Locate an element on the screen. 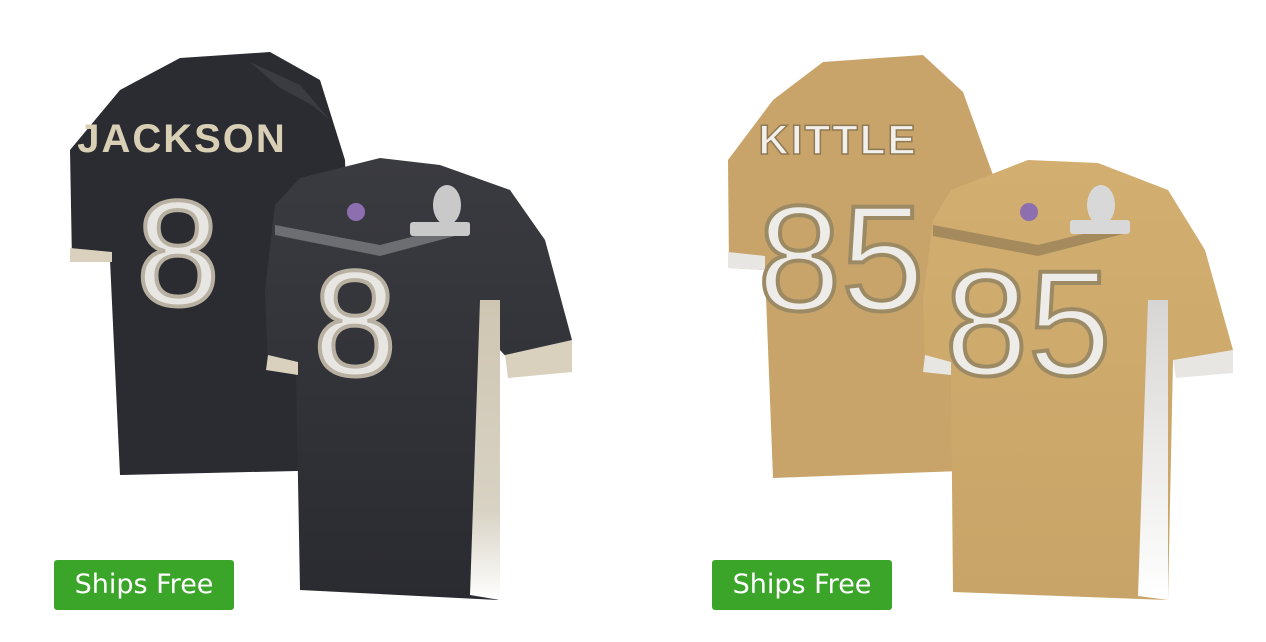  back-number-text: 8 is located at coordinates (177, 253).